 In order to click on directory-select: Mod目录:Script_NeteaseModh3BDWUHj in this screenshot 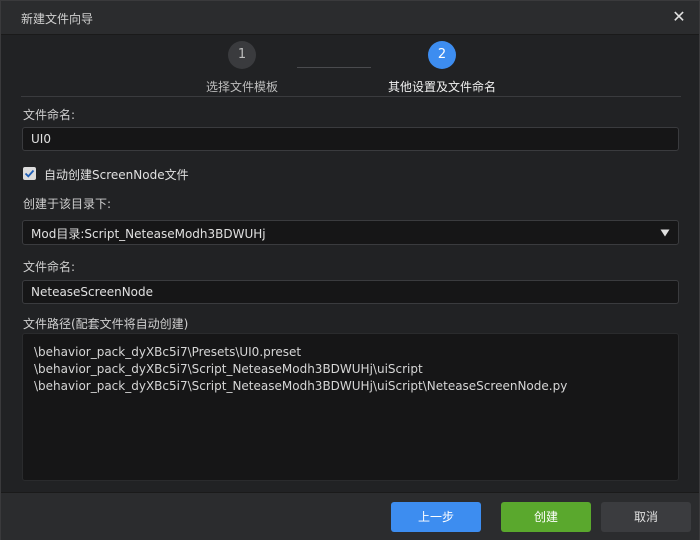, I will do `click(350, 232)`.